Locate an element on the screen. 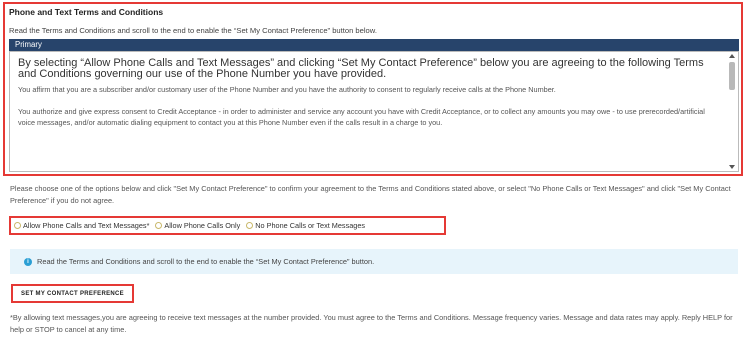 Image resolution: width=750 pixels, height=351 pixels. option-allow-calls-only: Allow Phone Calls Only is located at coordinates (197, 225).